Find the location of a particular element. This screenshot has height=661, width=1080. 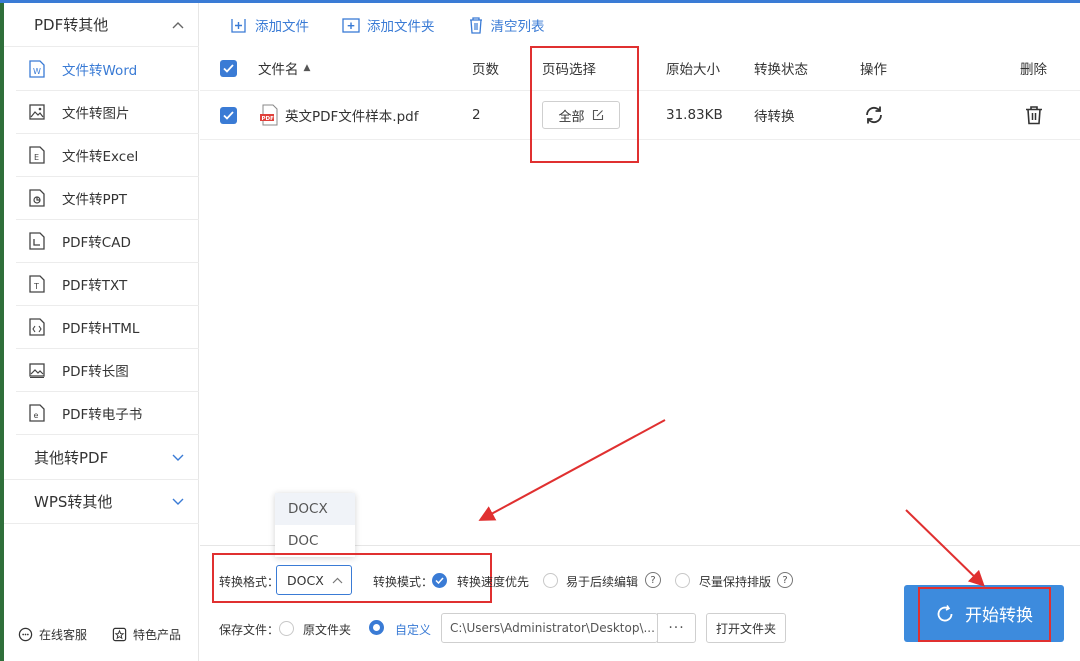

page-count-value: 2 is located at coordinates (476, 115).